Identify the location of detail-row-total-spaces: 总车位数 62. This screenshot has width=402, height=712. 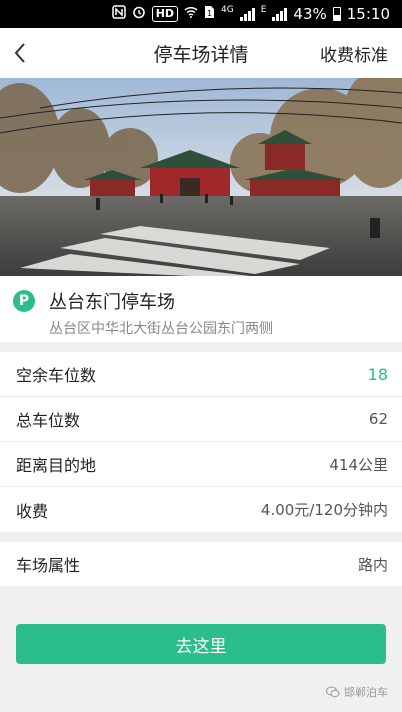
(201, 419).